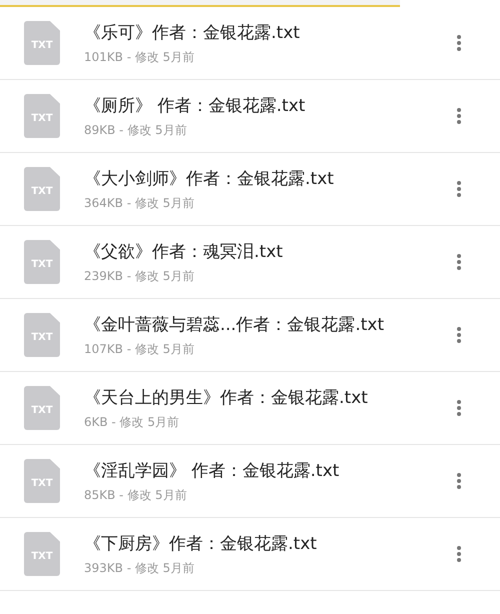 The height and width of the screenshot is (614, 500). Describe the element at coordinates (140, 203) in the screenshot. I see `file-meta: 364KB - 修改 5月前` at that location.